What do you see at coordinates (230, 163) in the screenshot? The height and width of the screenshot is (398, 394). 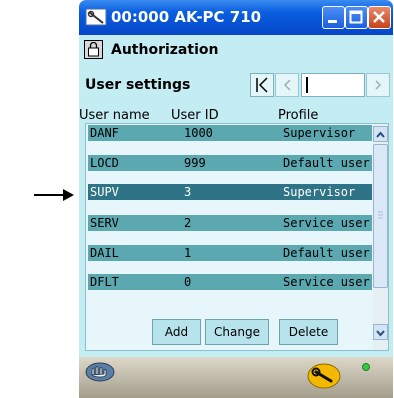 I see `table-row: LOCD 999 Default user` at bounding box center [230, 163].